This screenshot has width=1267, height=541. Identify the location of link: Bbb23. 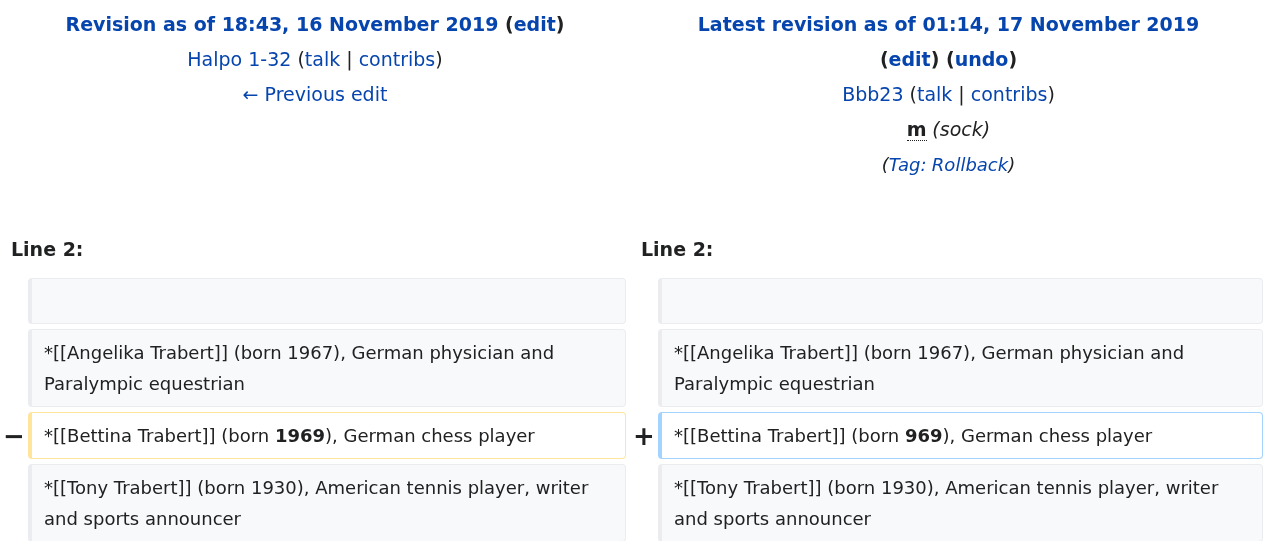
(873, 94).